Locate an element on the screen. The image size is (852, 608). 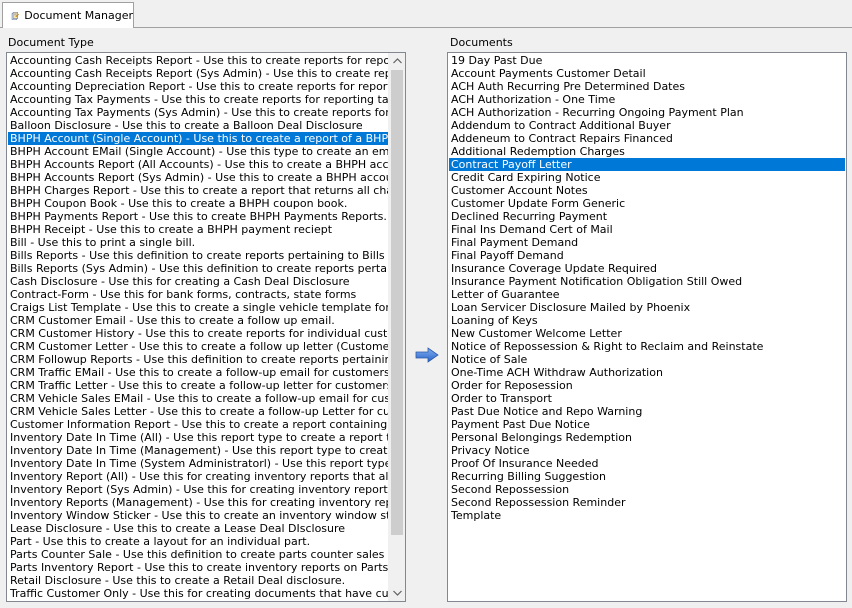
document-item: Additional Redemption Charges is located at coordinates (647, 151).